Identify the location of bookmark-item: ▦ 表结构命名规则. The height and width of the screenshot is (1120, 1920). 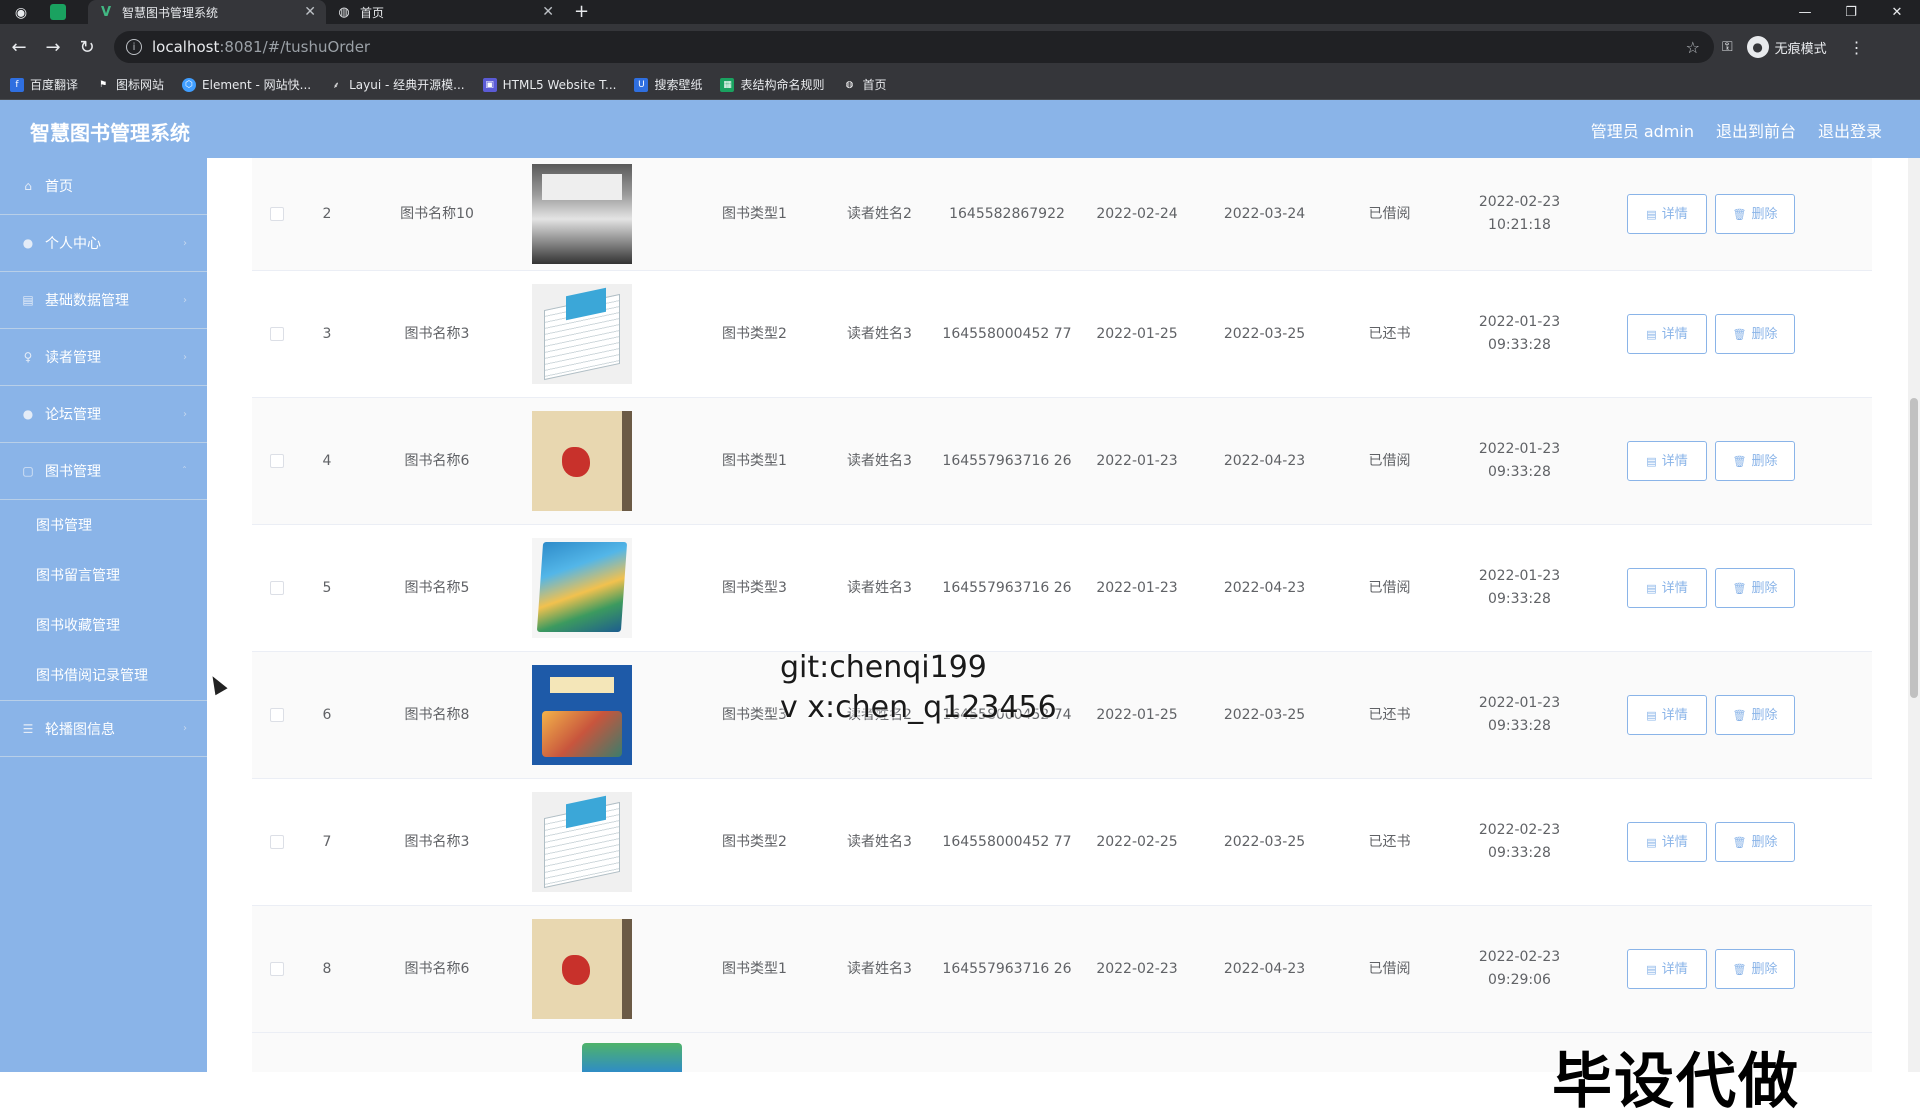
(772, 84).